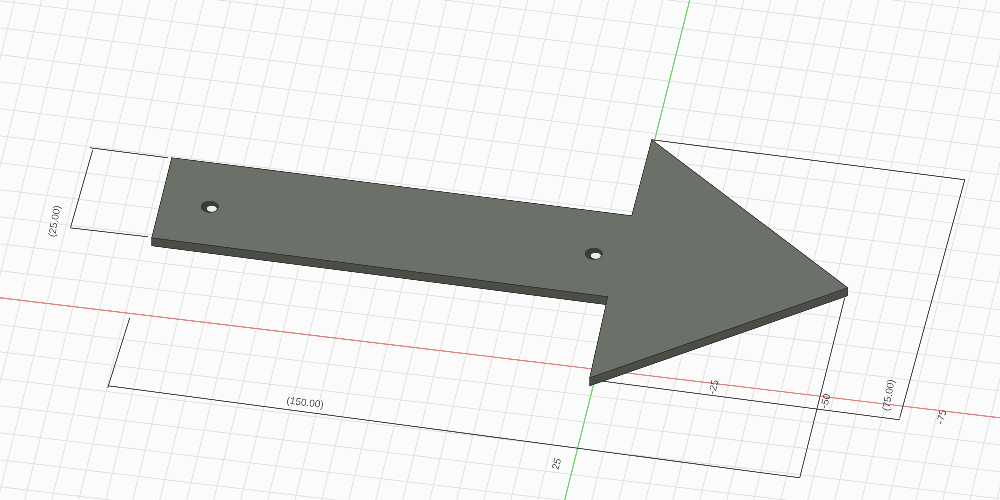 The height and width of the screenshot is (500, 1000). I want to click on axis-tick-label: -25, so click(714, 387).